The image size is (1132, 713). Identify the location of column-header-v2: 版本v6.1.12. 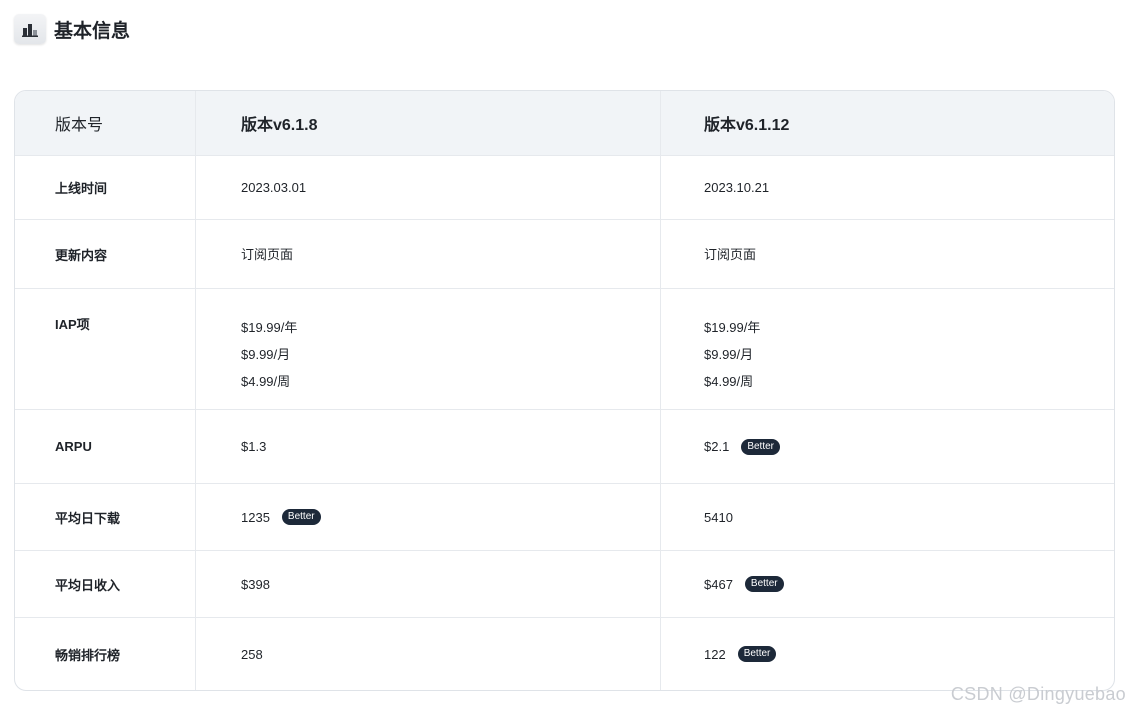
(747, 125).